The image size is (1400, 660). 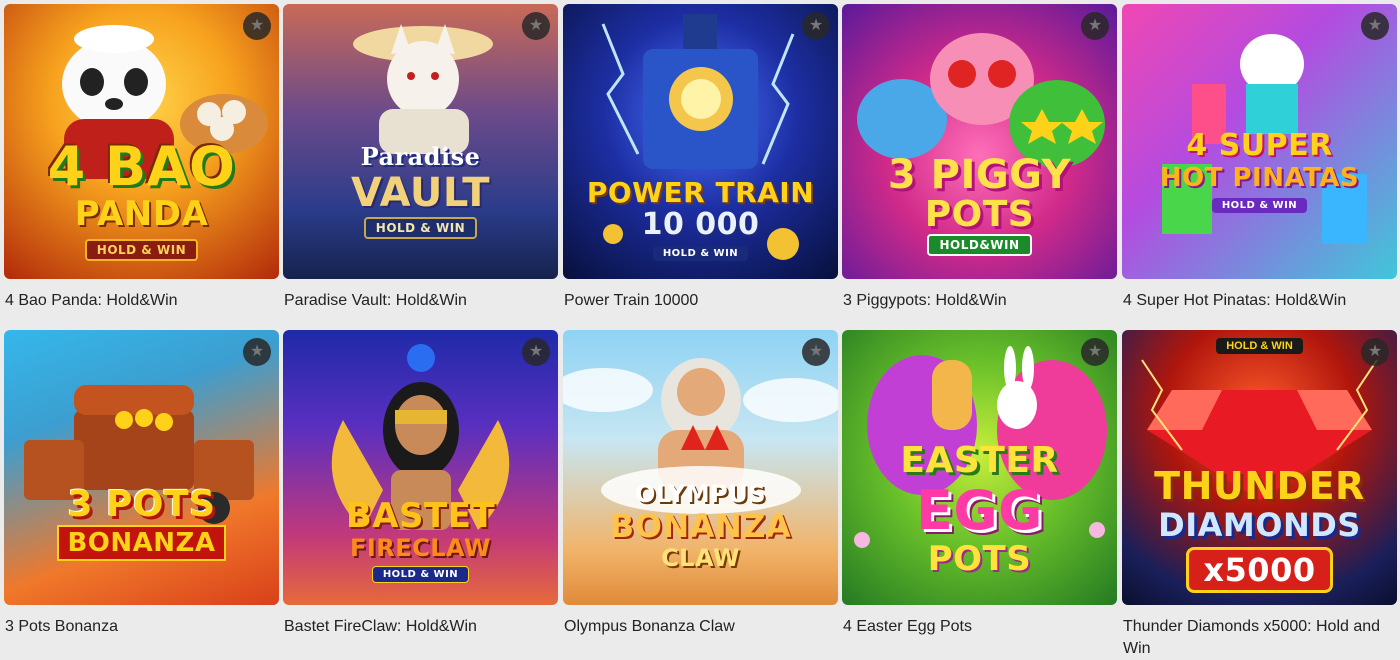 What do you see at coordinates (420, 301) in the screenshot?
I see `game-title: Paradise Vault: Hold&Win` at bounding box center [420, 301].